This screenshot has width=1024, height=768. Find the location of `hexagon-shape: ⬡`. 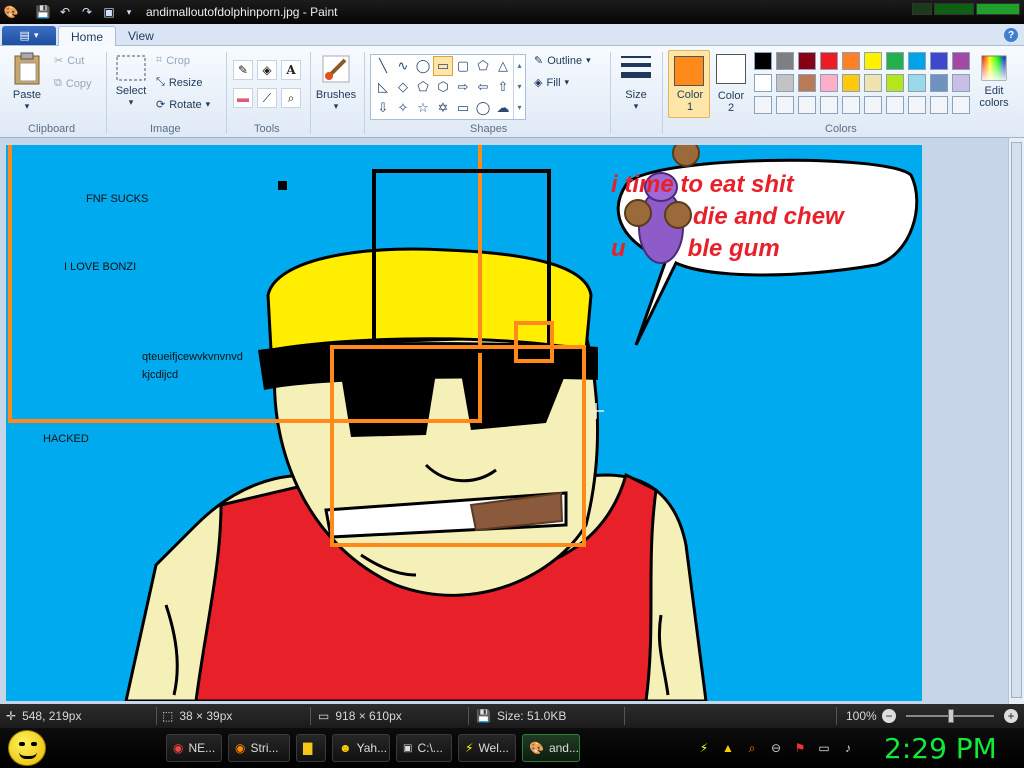

hexagon-shape: ⬡ is located at coordinates (443, 87).